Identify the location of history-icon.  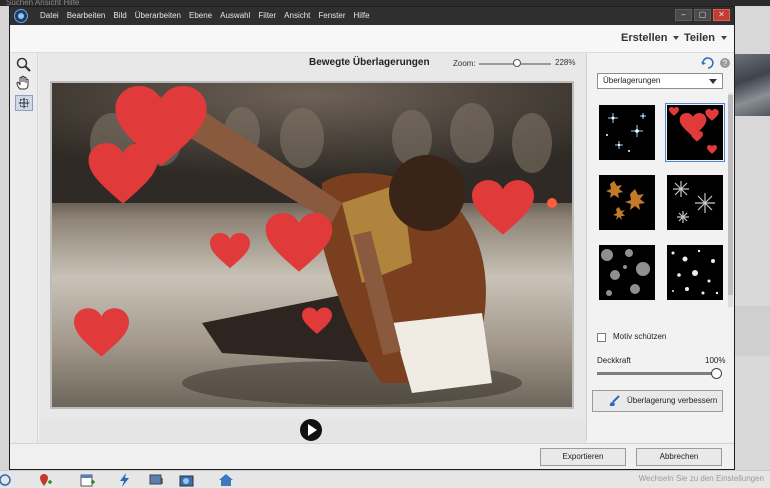
(8, 480).